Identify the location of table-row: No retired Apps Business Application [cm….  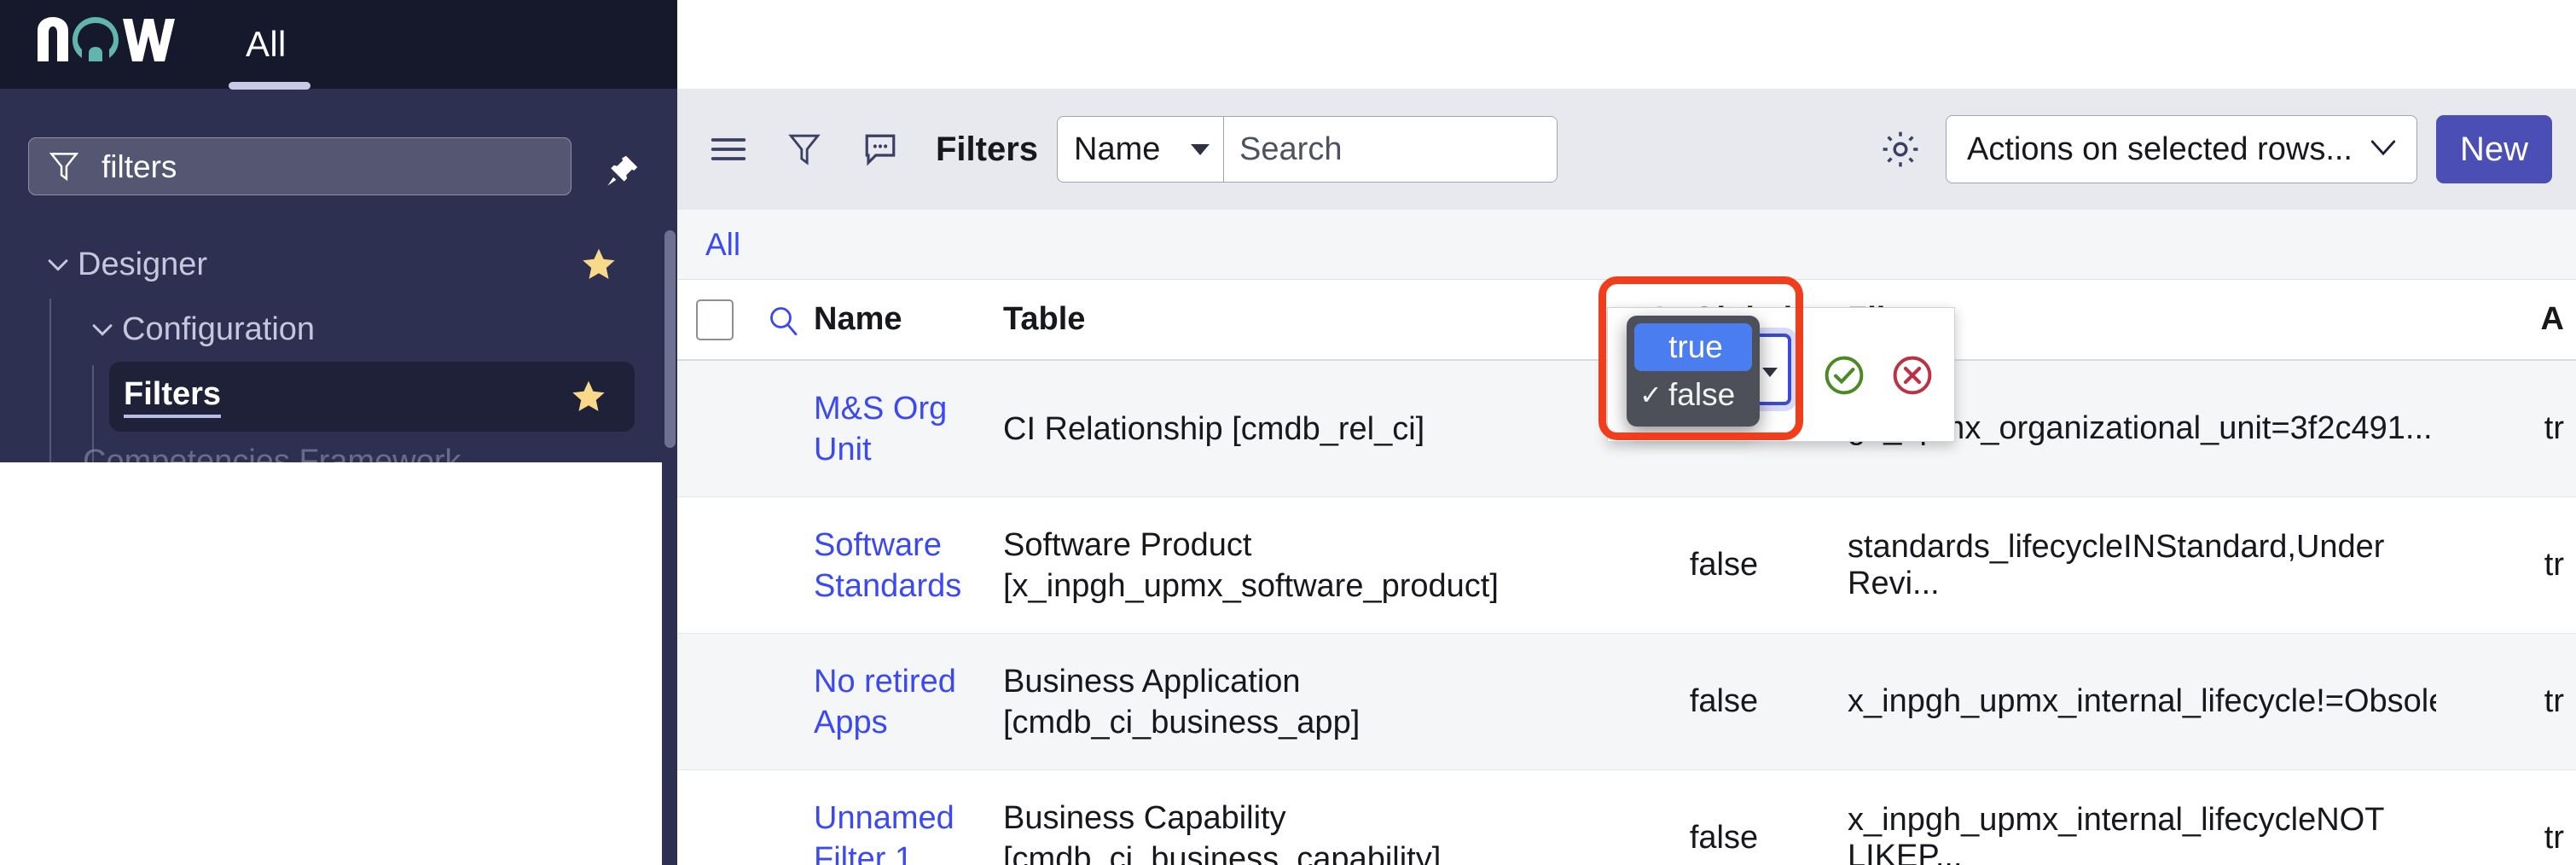
(1626, 702).